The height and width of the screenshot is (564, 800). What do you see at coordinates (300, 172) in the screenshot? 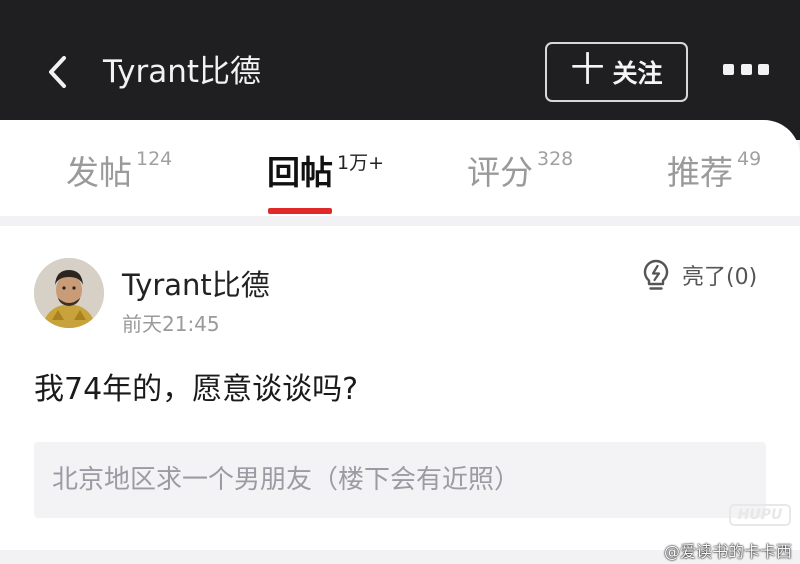
I see `tab-label: 回帖` at bounding box center [300, 172].